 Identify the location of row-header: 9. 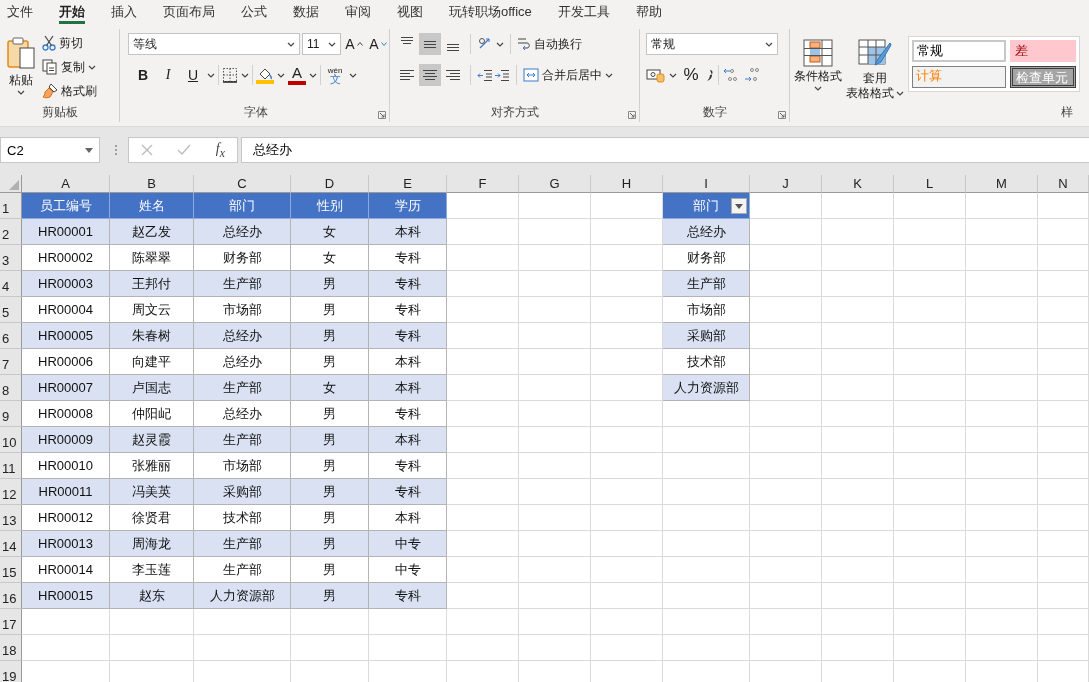
(11, 414).